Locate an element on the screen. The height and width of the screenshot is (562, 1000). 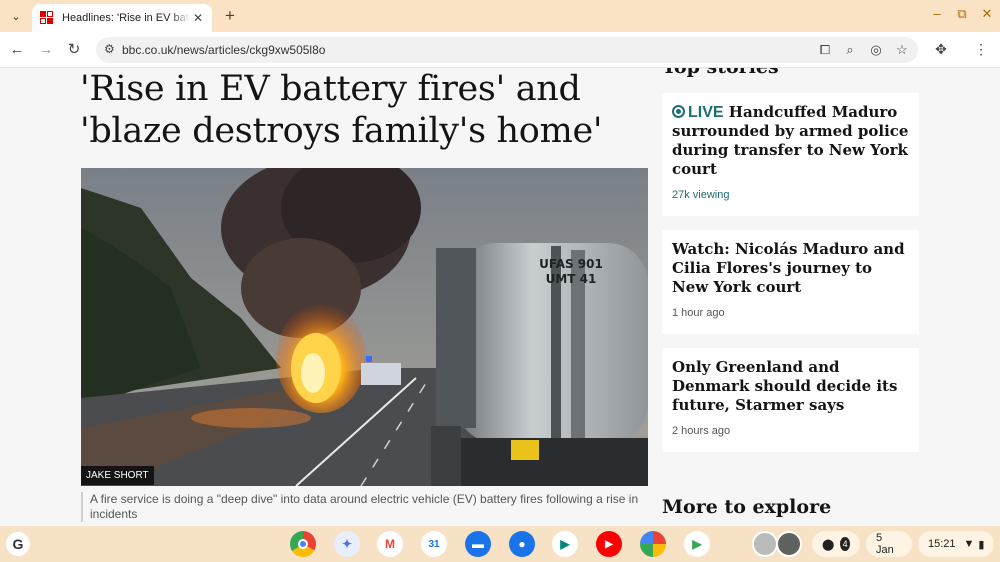
notification-pill: ⬤ 4 is located at coordinates (836, 544).